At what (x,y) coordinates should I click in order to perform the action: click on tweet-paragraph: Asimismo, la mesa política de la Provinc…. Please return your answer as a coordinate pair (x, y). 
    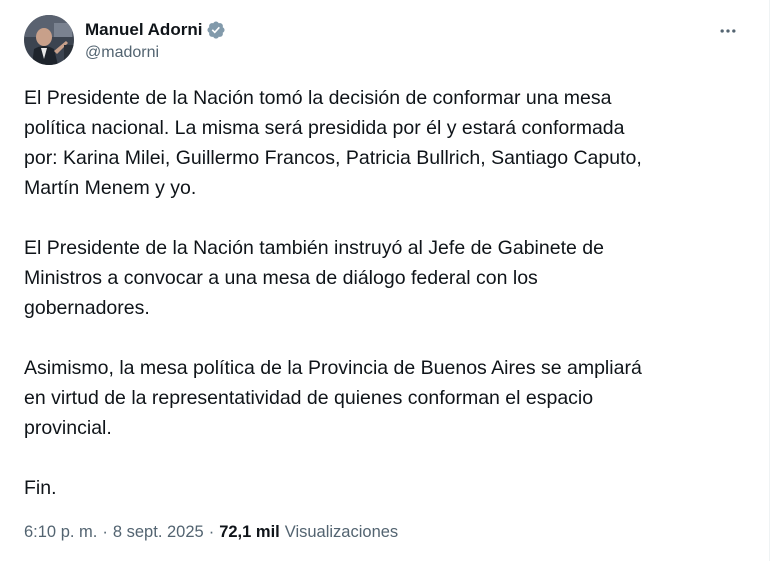
    Looking at the image, I should click on (379, 398).